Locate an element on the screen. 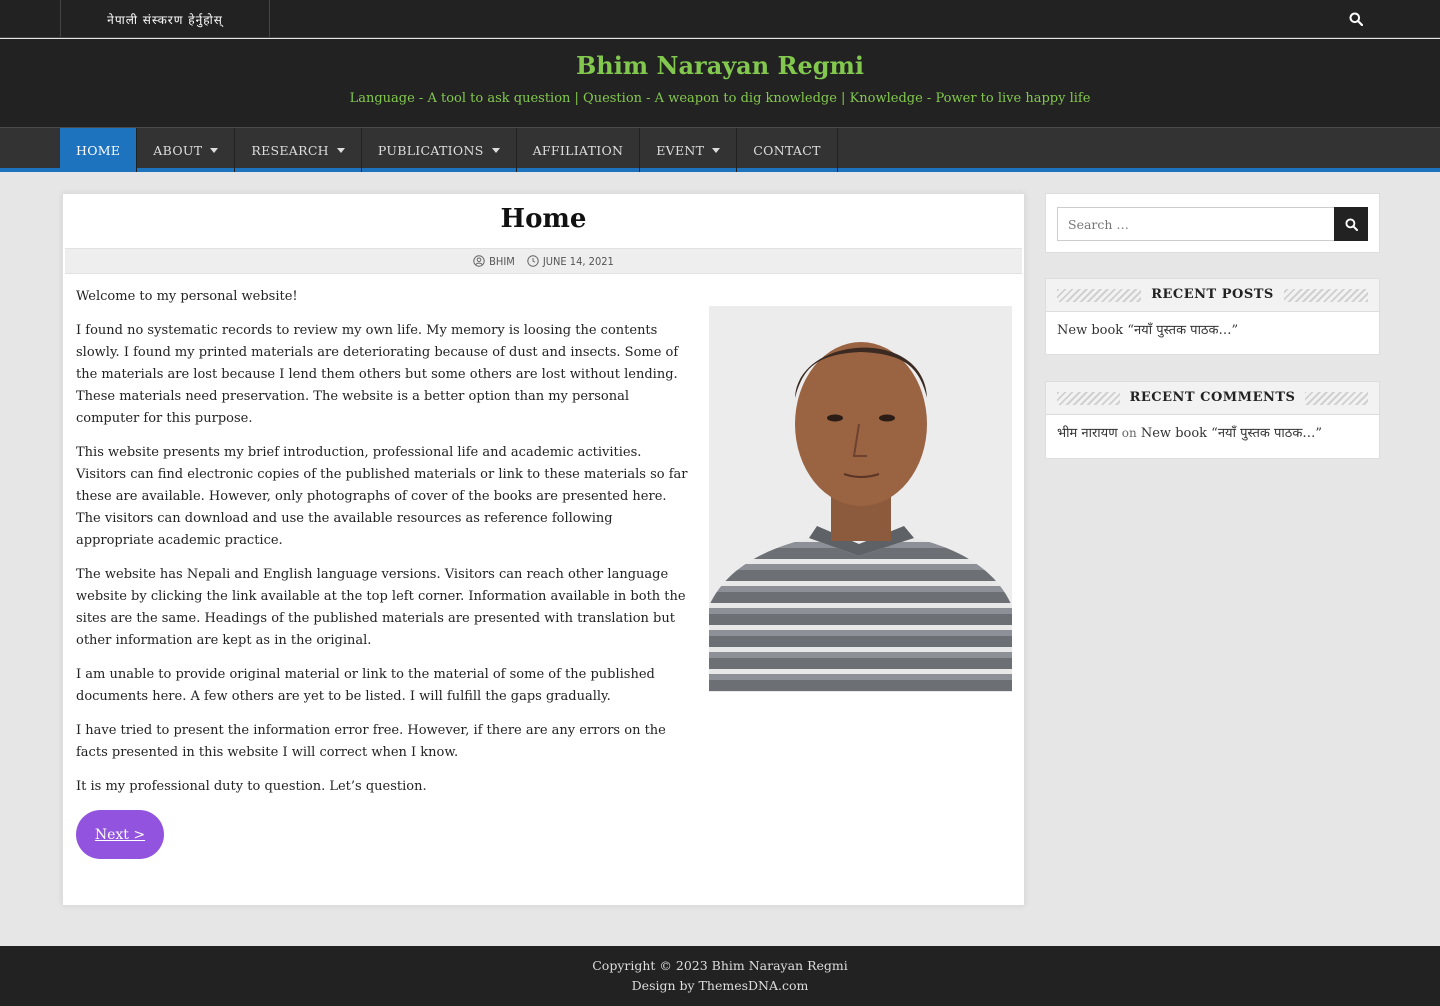  nav-item-label: Affiliation is located at coordinates (578, 150).